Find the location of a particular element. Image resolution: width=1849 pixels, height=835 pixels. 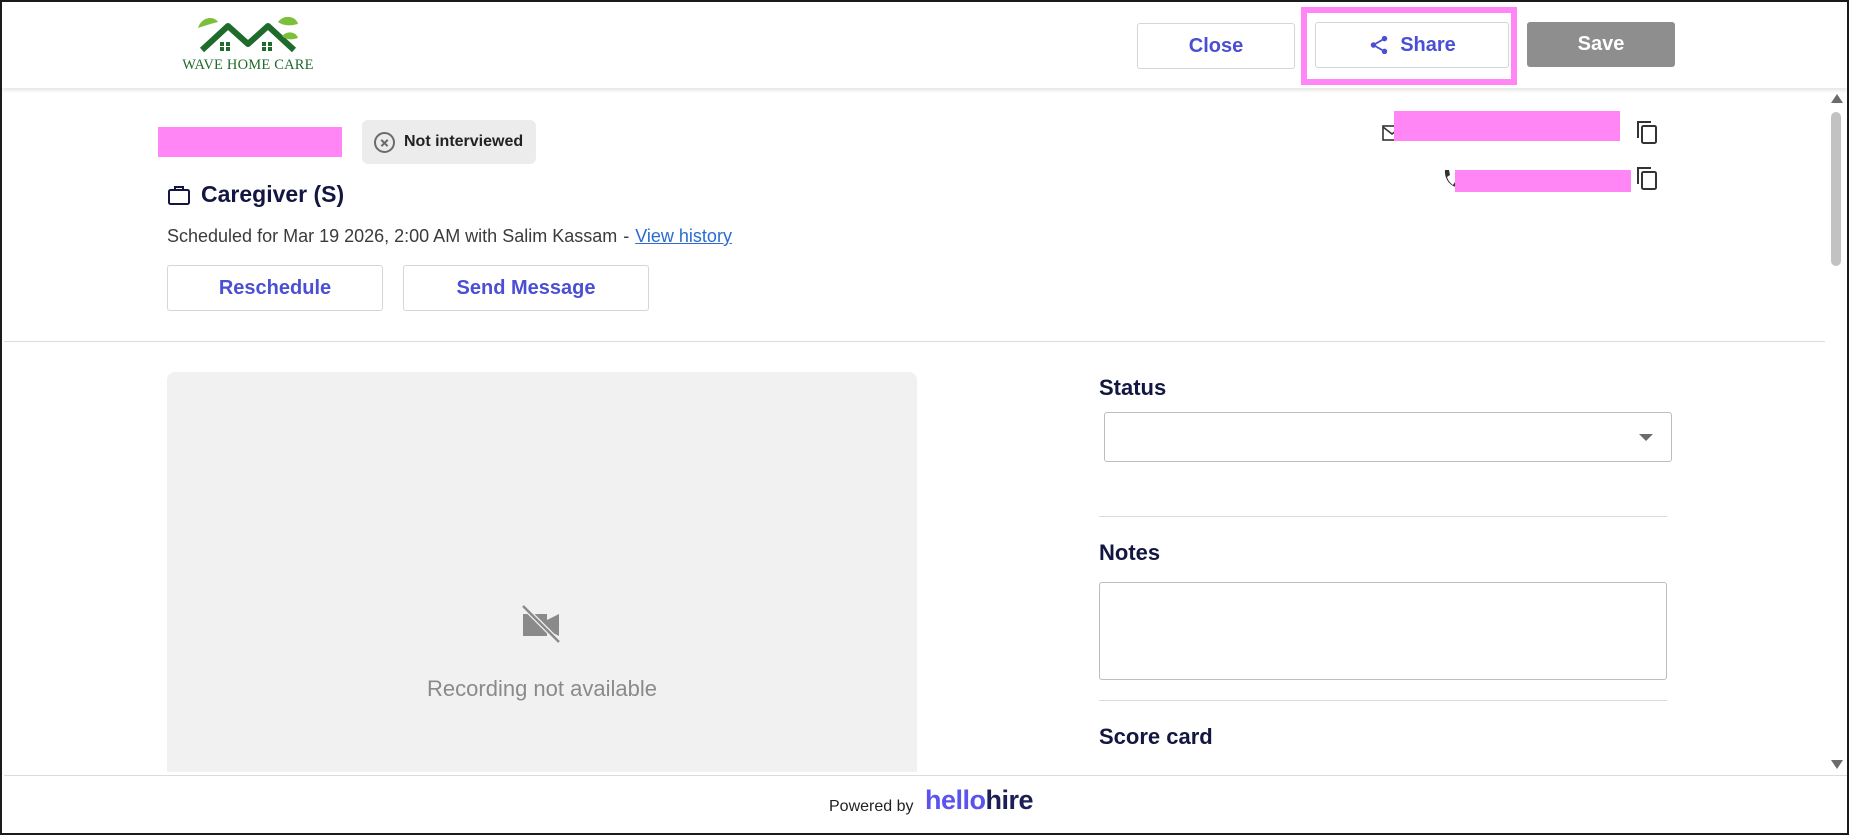

close-button-label: Close is located at coordinates (1216, 45).